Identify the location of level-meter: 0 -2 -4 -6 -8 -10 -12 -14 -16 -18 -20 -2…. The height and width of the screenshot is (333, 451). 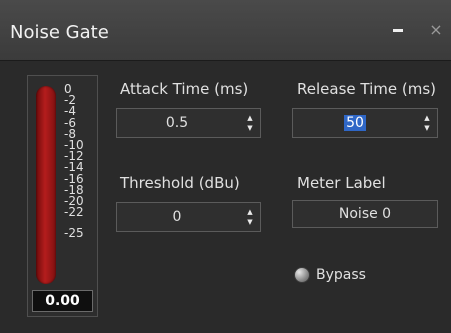
(62, 196).